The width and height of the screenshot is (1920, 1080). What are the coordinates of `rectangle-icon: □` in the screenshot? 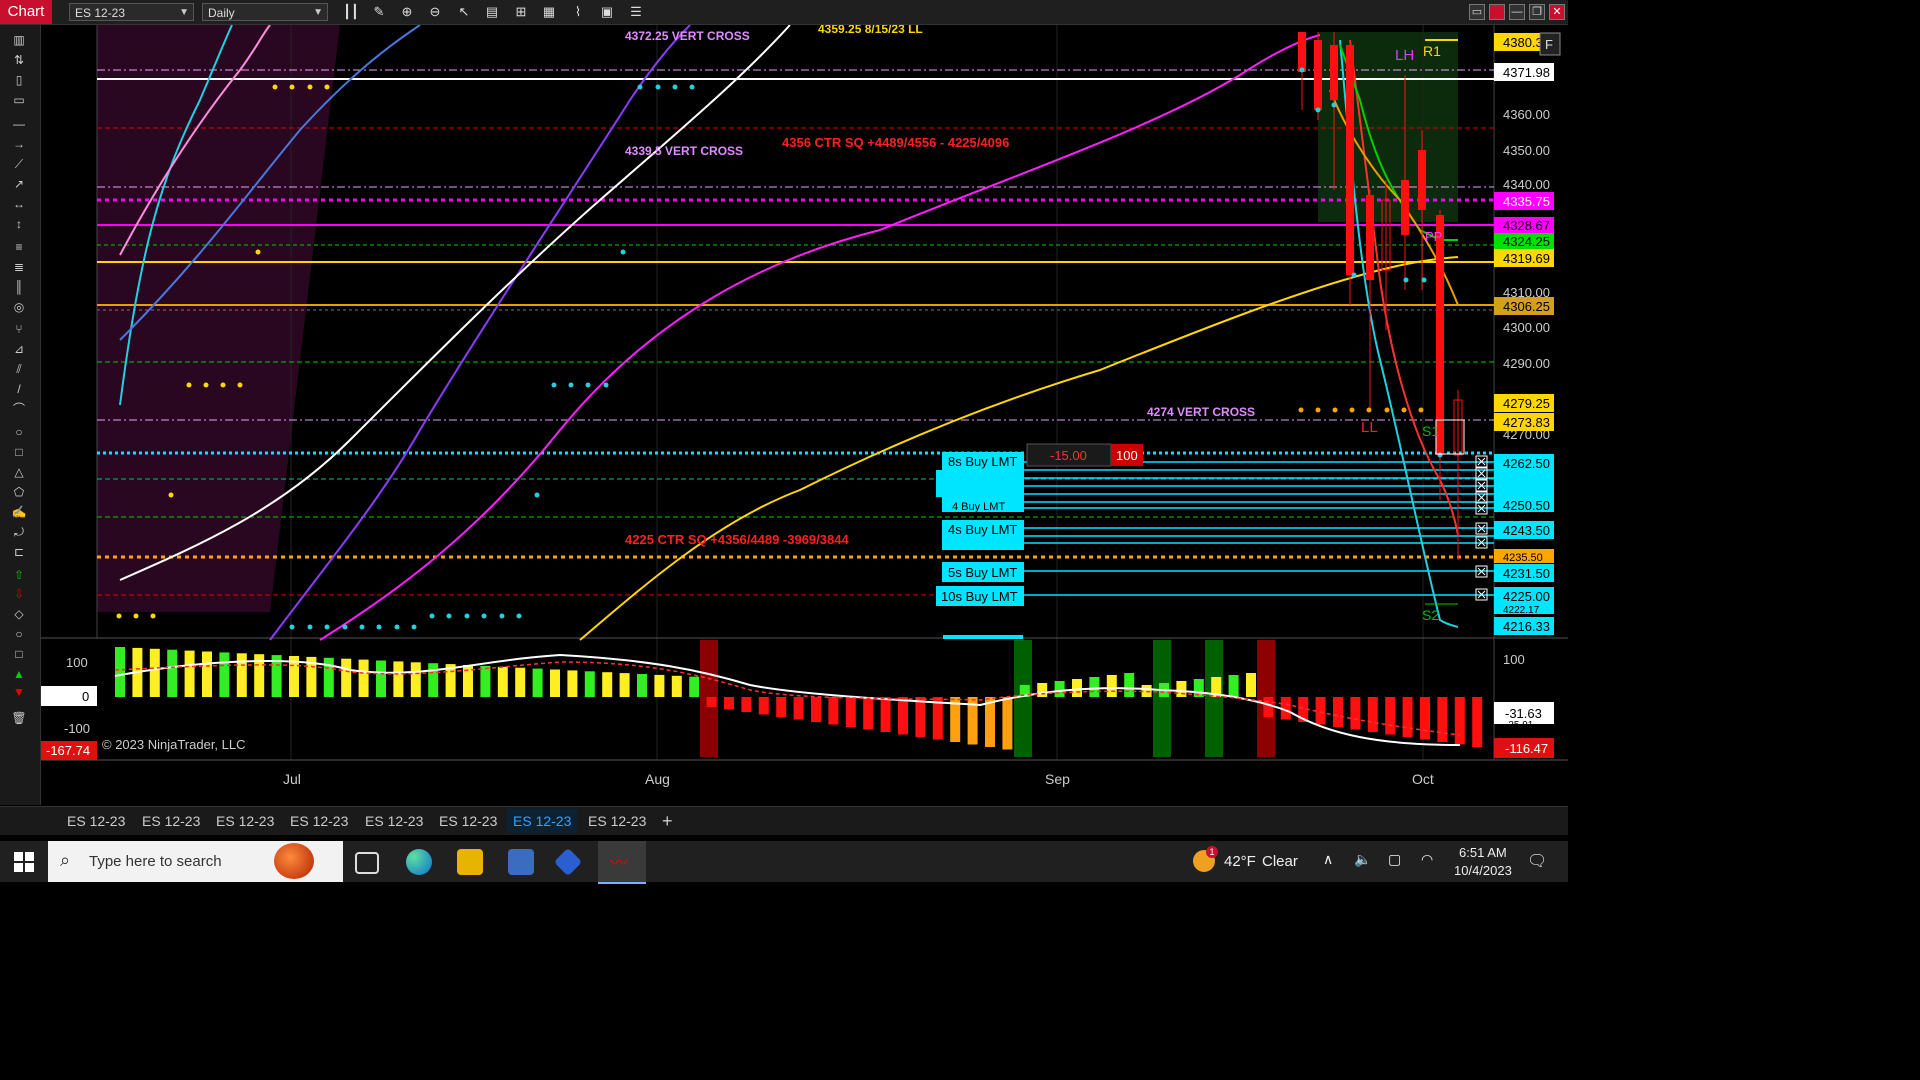 It's located at (19, 452).